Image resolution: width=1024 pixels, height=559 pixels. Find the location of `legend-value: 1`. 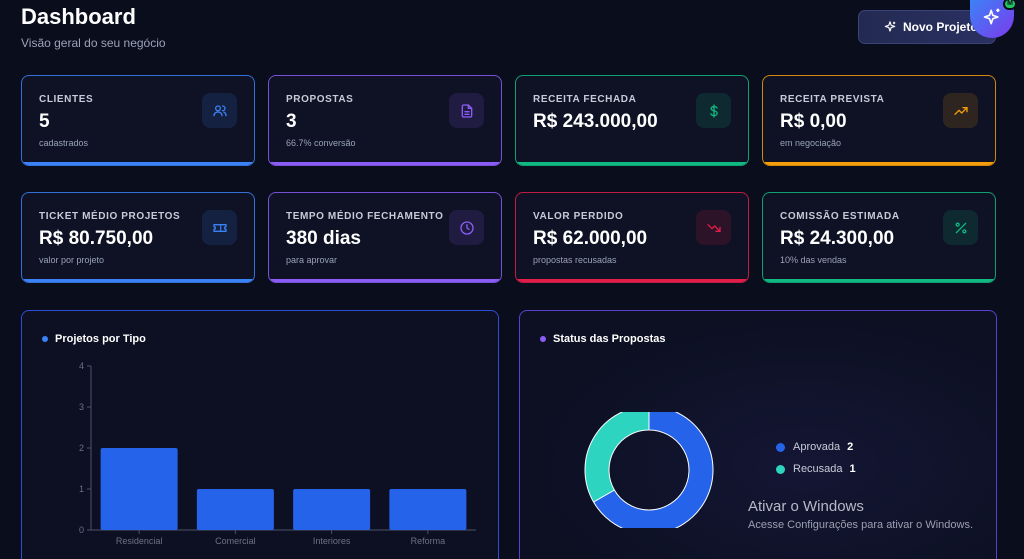

legend-value: 1 is located at coordinates (852, 469).